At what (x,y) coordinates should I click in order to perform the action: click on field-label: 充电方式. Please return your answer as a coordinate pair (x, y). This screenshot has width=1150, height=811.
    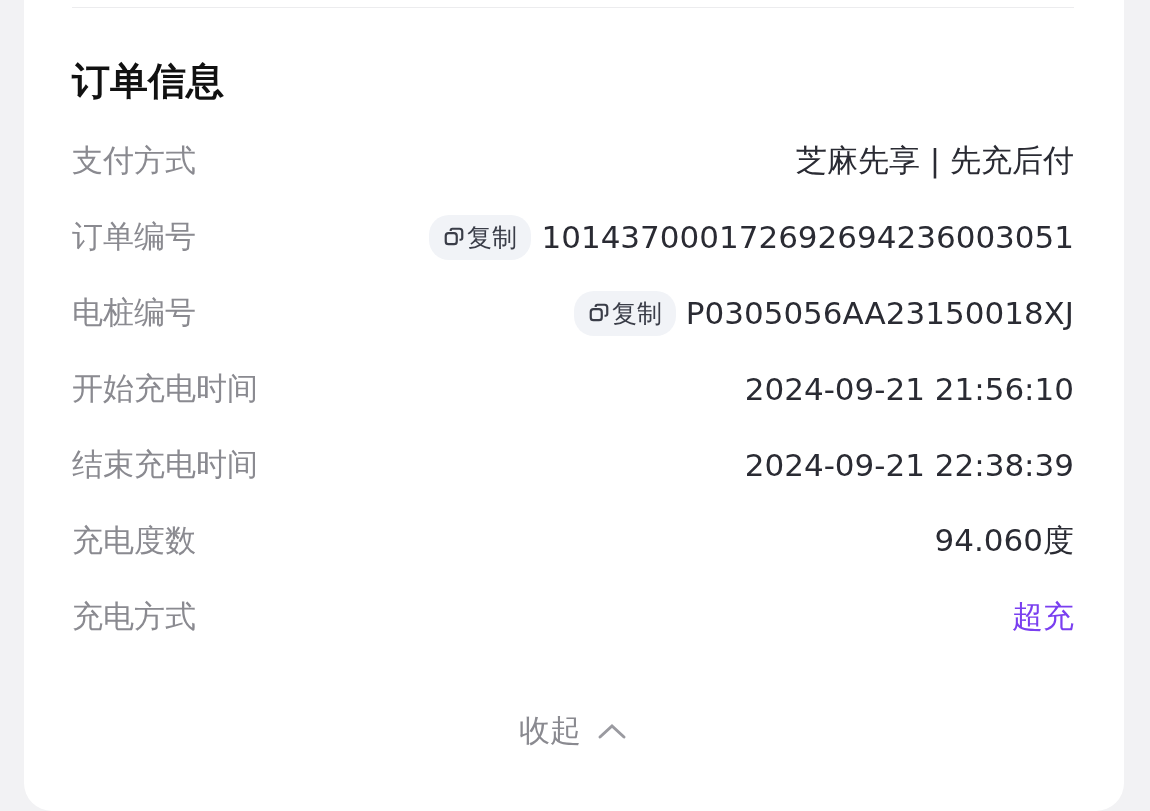
    Looking at the image, I should click on (134, 616).